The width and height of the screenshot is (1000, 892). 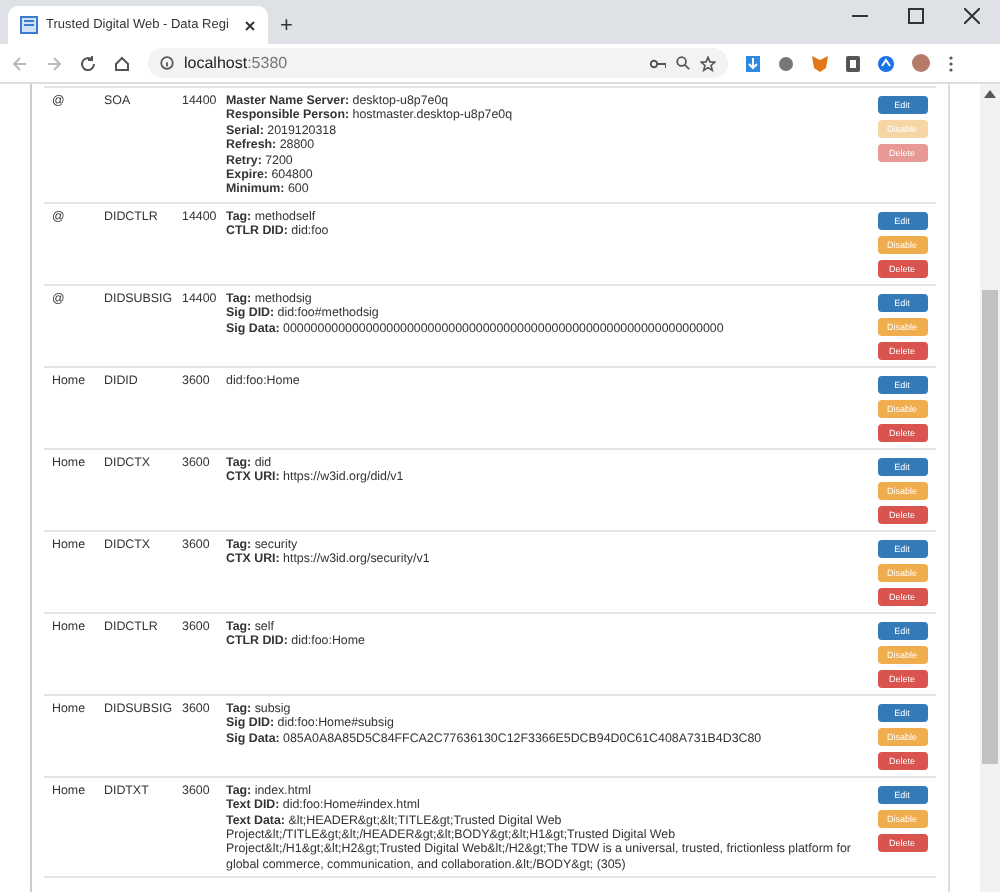 What do you see at coordinates (951, 63) in the screenshot?
I see `menu-icon` at bounding box center [951, 63].